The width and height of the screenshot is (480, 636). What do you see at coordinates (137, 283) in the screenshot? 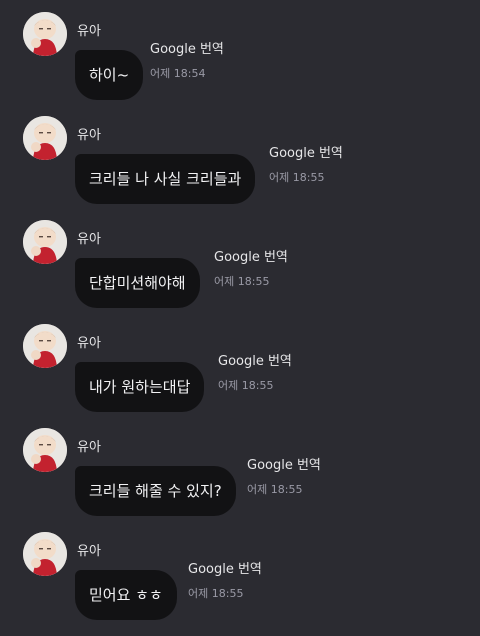
I see `message-bubble: 단합미션해야해` at bounding box center [137, 283].